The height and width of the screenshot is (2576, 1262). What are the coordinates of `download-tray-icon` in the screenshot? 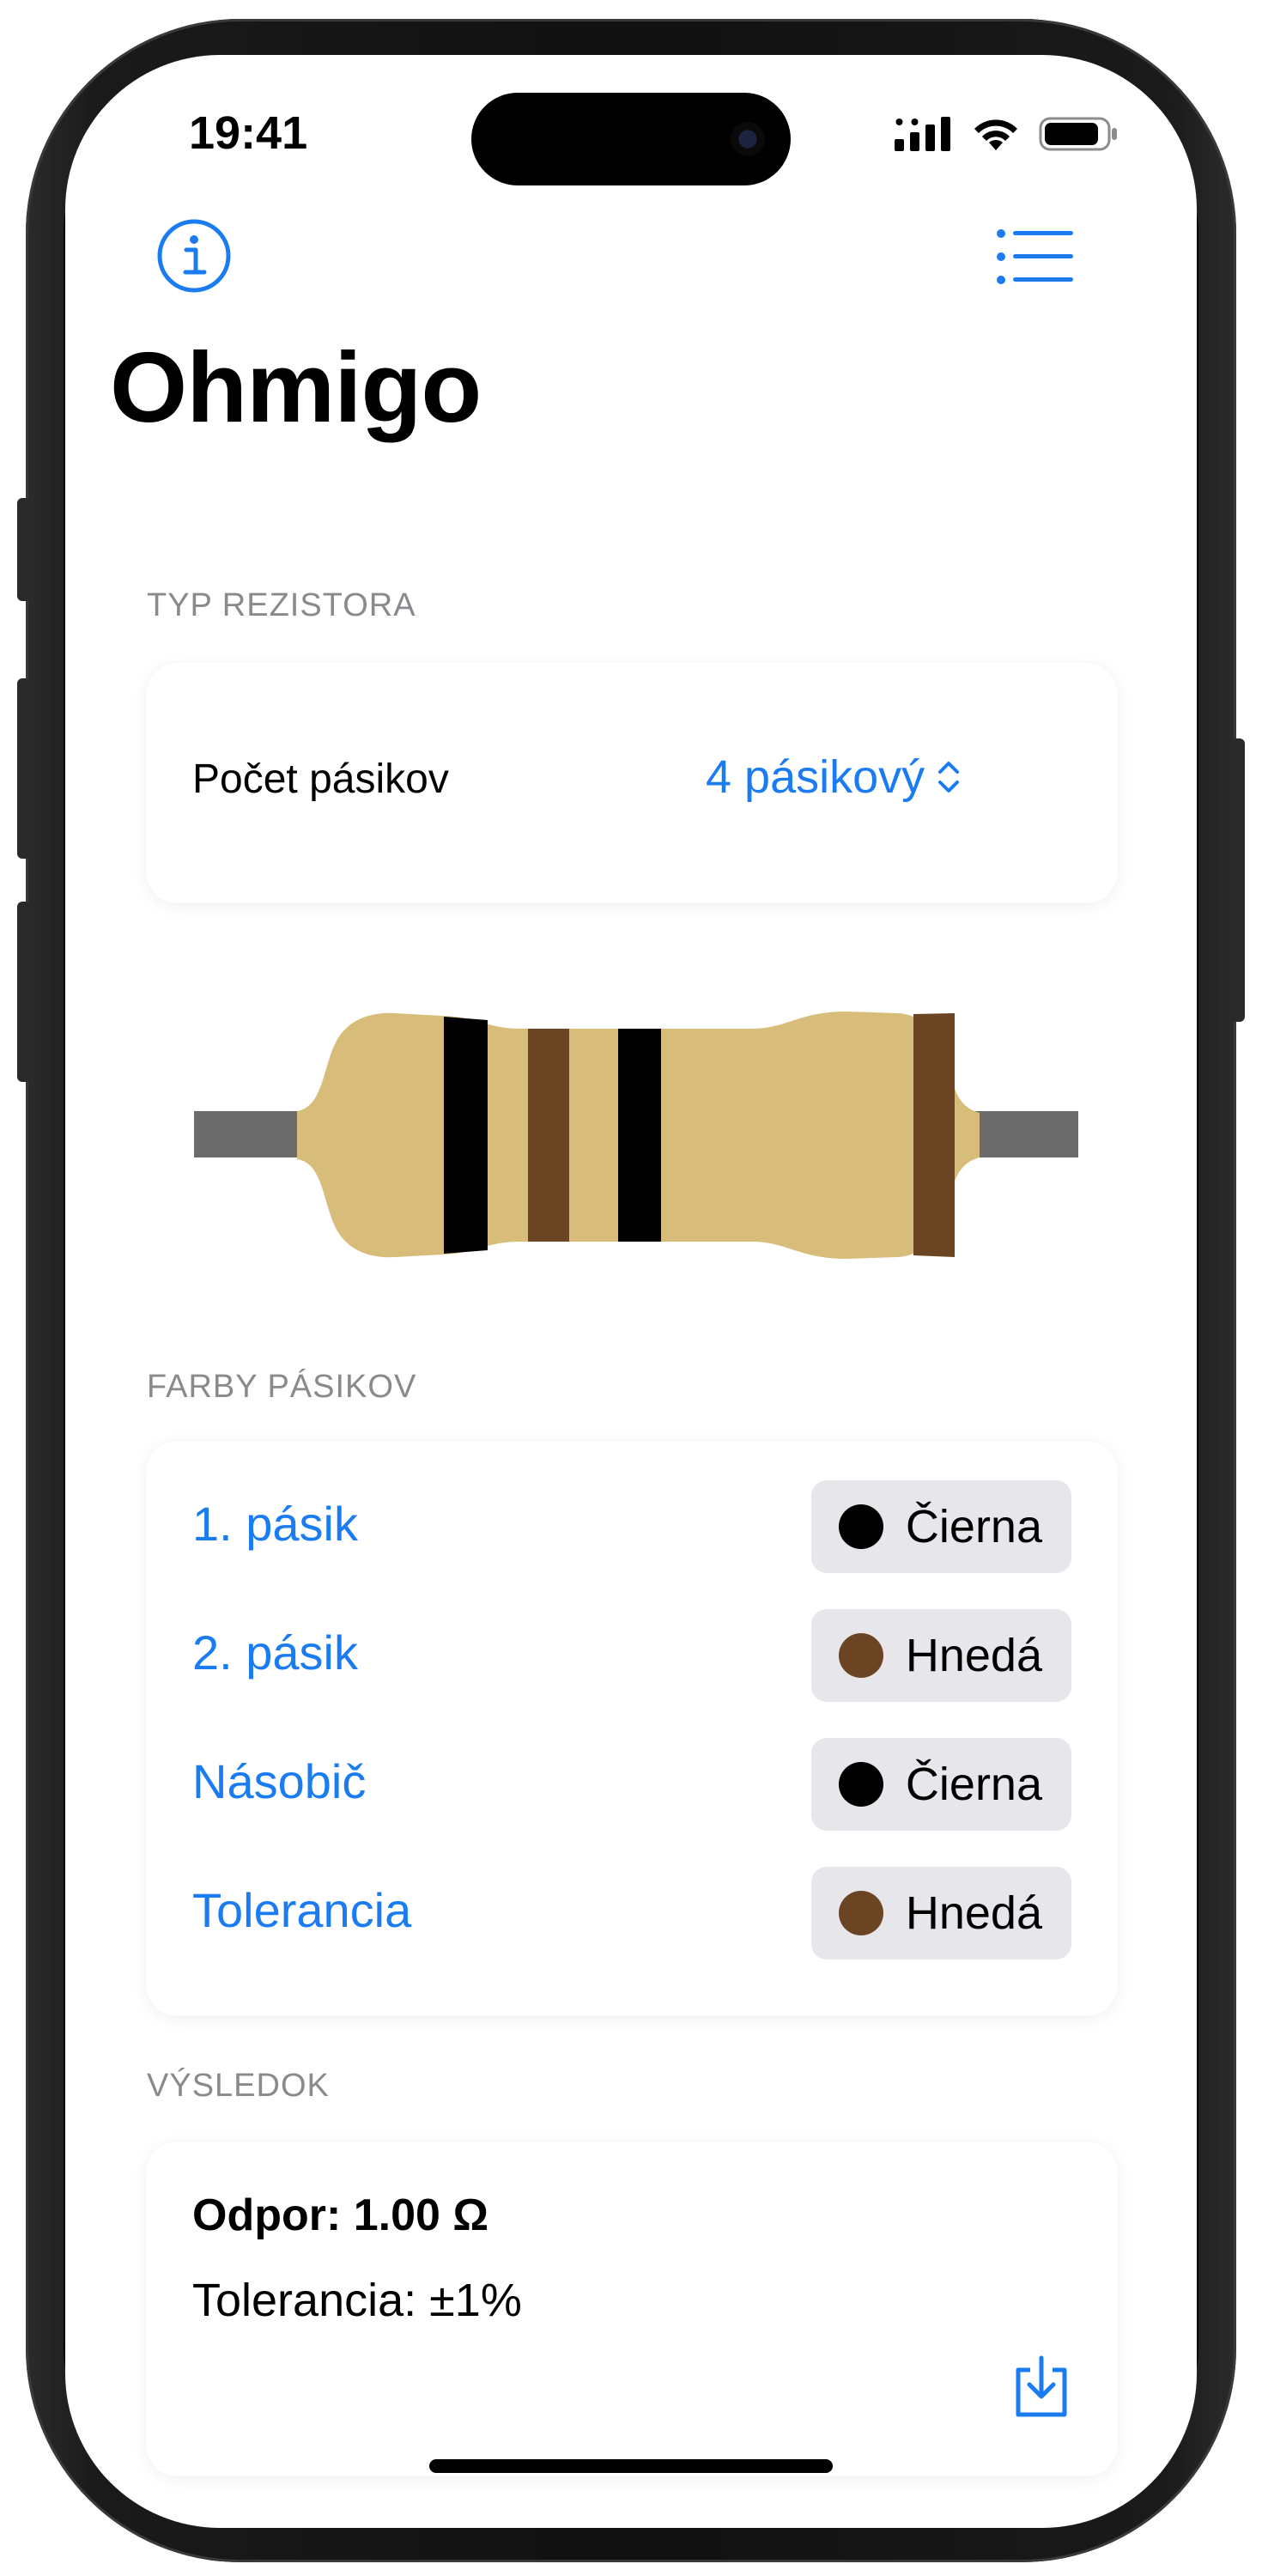 It's located at (1041, 2386).